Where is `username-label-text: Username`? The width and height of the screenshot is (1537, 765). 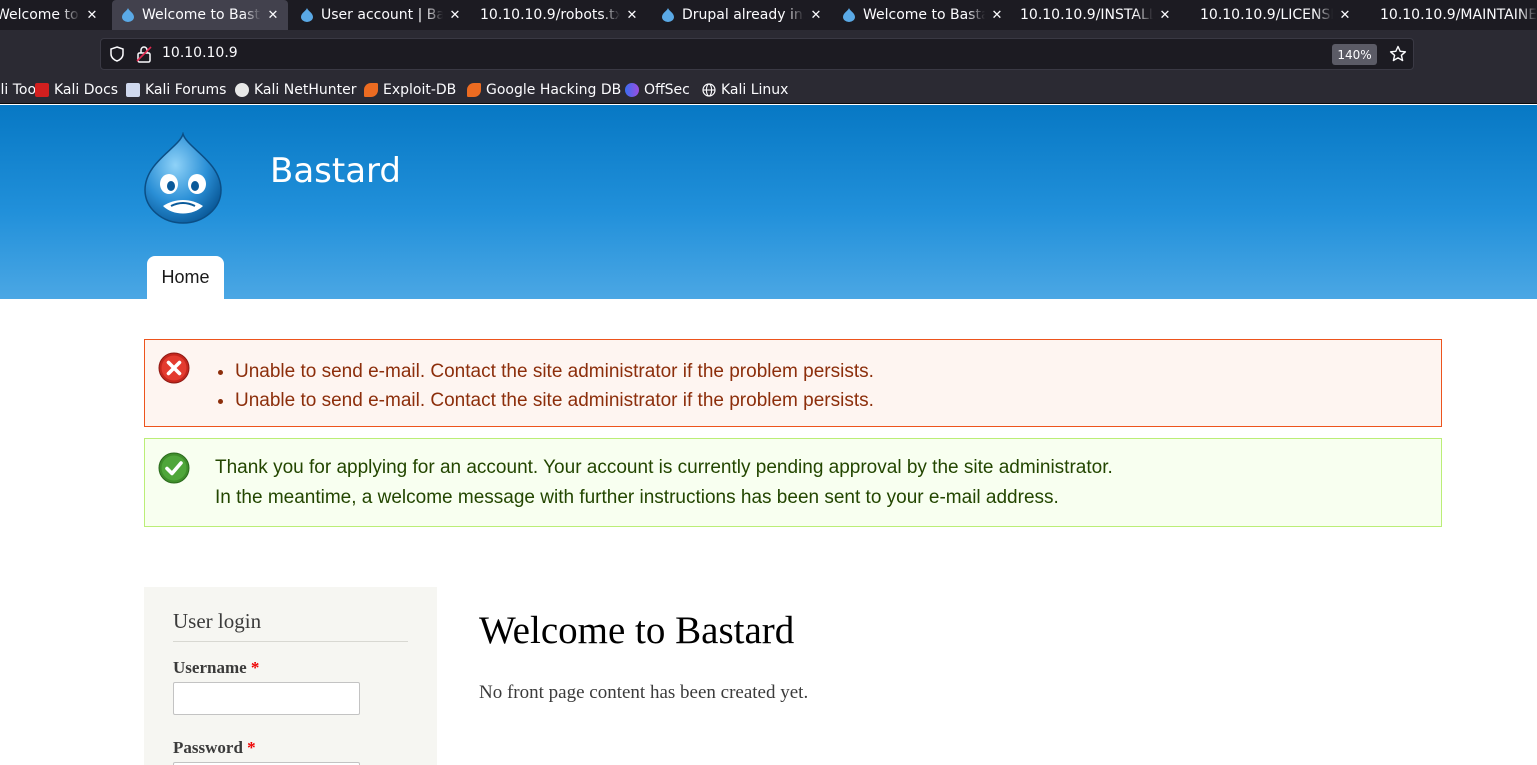 username-label-text: Username is located at coordinates (210, 667).